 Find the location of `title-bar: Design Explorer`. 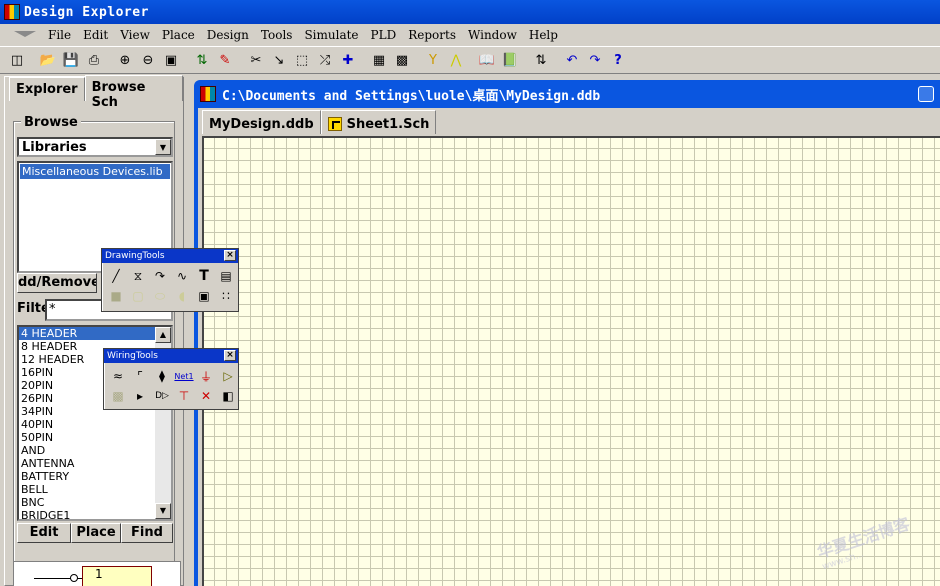

title-bar: Design Explorer is located at coordinates (470, 12).